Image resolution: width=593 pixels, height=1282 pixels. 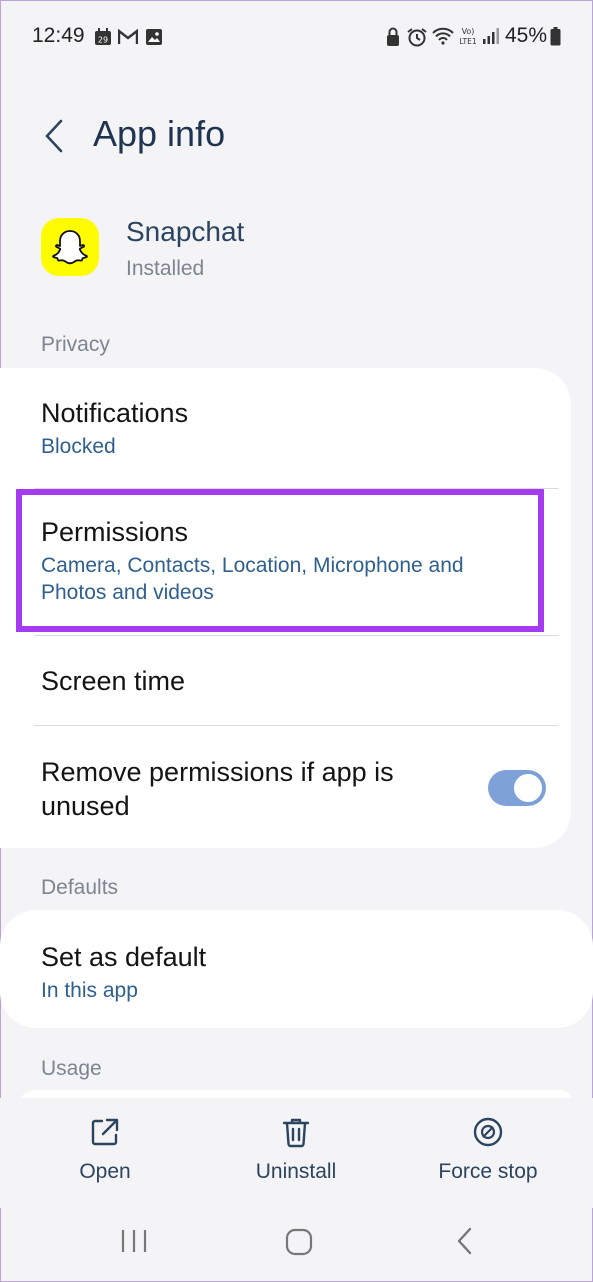 What do you see at coordinates (154, 39) in the screenshot?
I see `gallery-icon` at bounding box center [154, 39].